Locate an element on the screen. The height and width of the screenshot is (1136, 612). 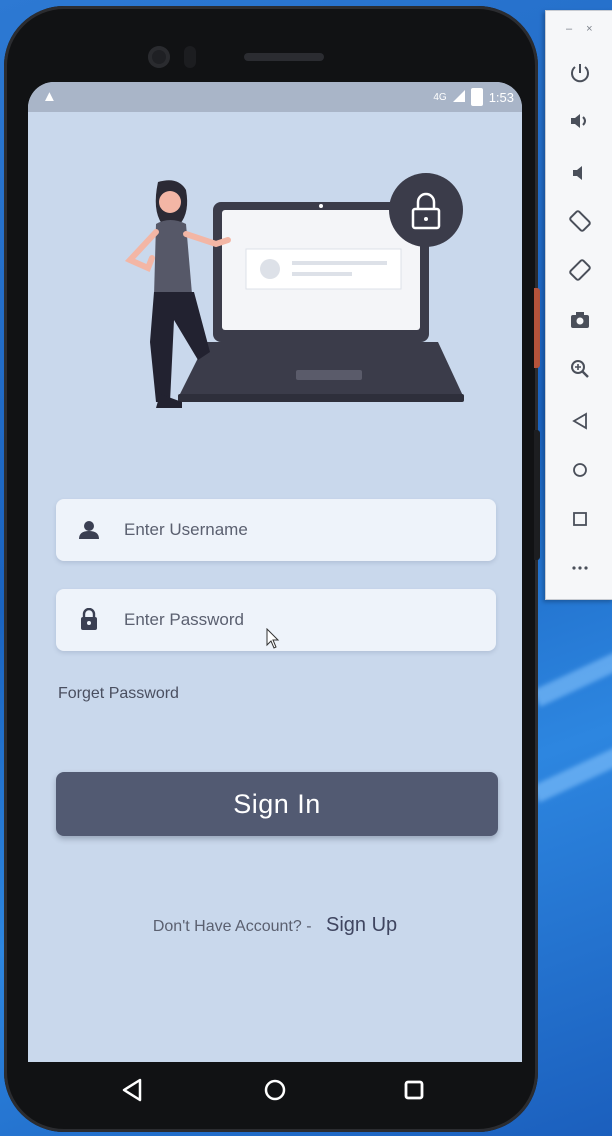
front-camera is located at coordinates (159, 57).